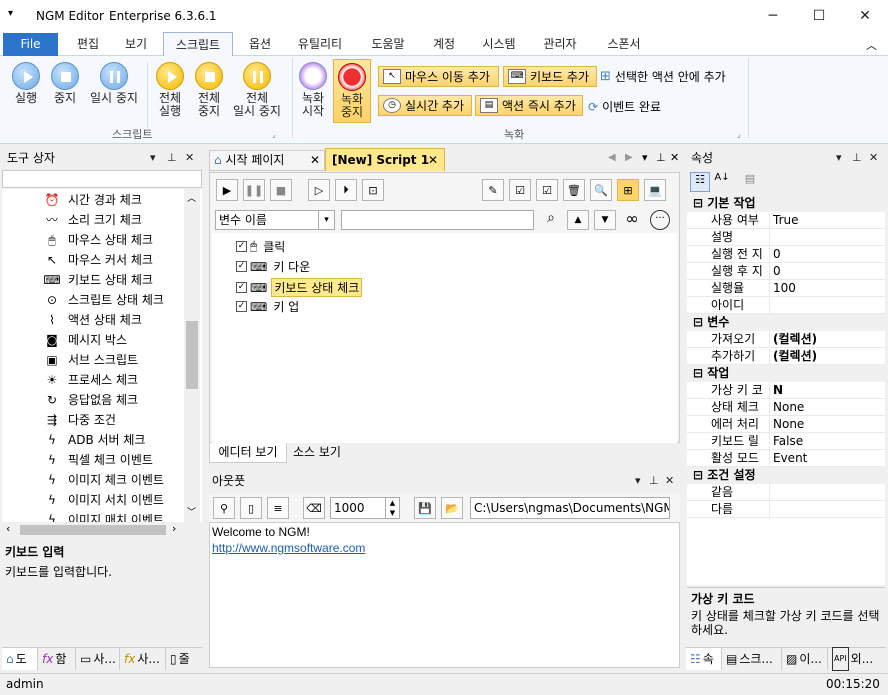 The width and height of the screenshot is (888, 695). I want to click on tab-edit: 편집, so click(88, 44).